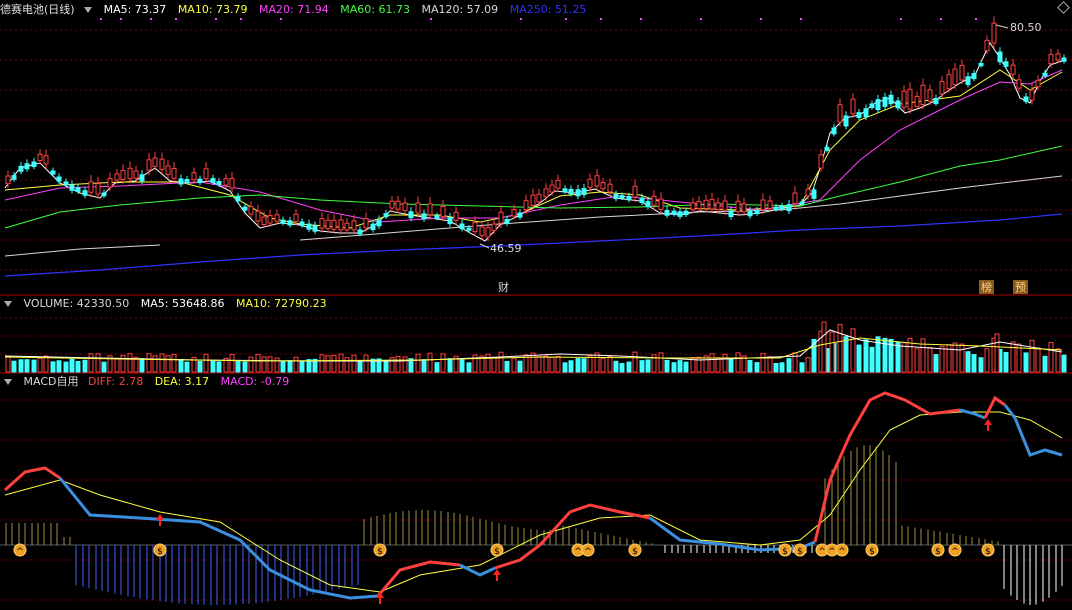  Describe the element at coordinates (294, 9) in the screenshot. I see `ma20-legend: MA20: 71.94` at that location.